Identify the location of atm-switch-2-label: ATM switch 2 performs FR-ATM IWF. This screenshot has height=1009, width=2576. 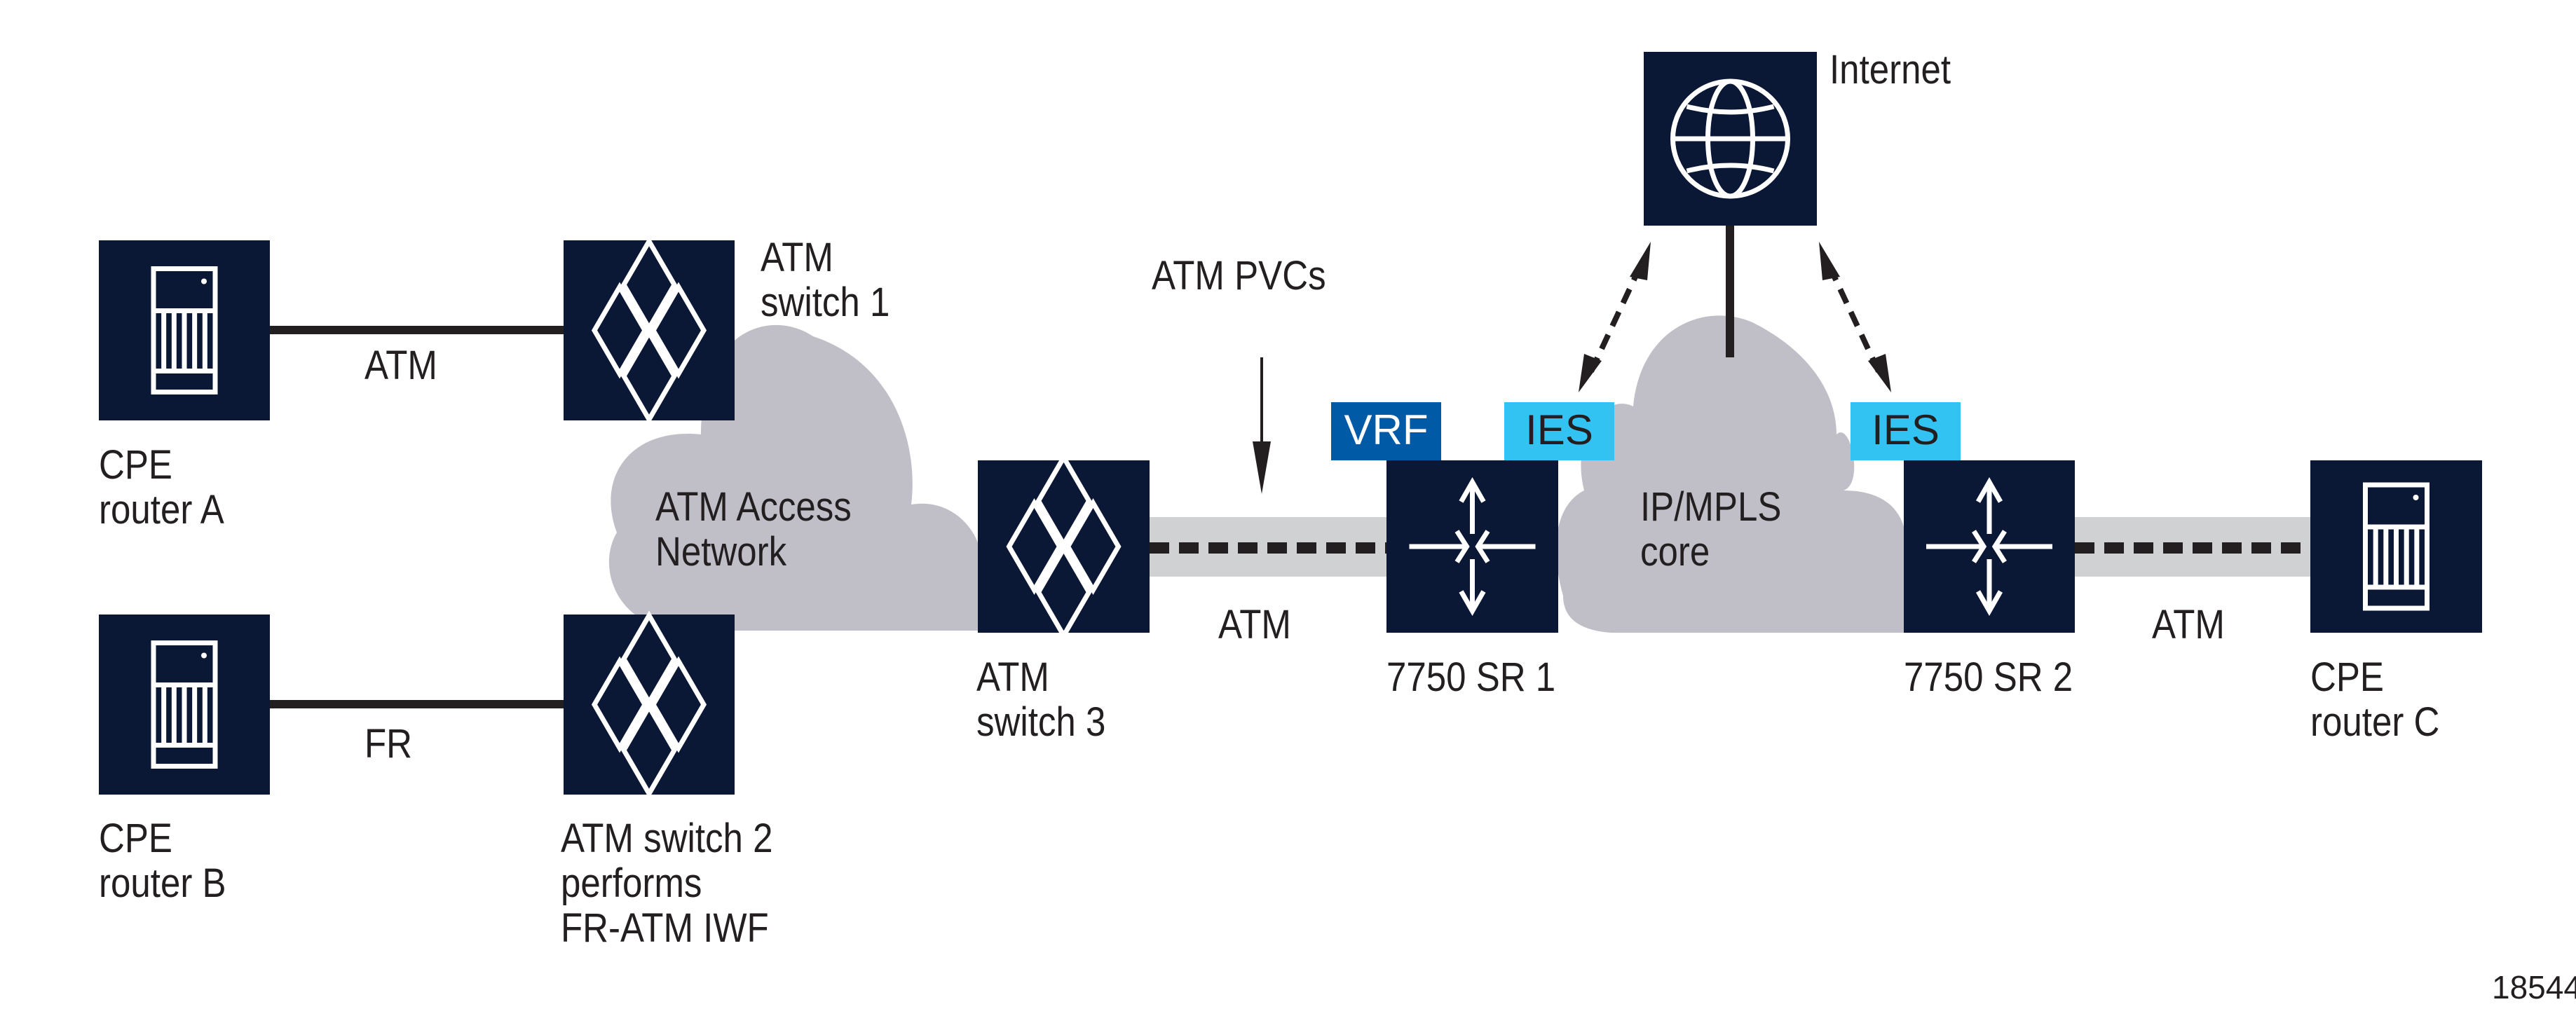
(667, 883).